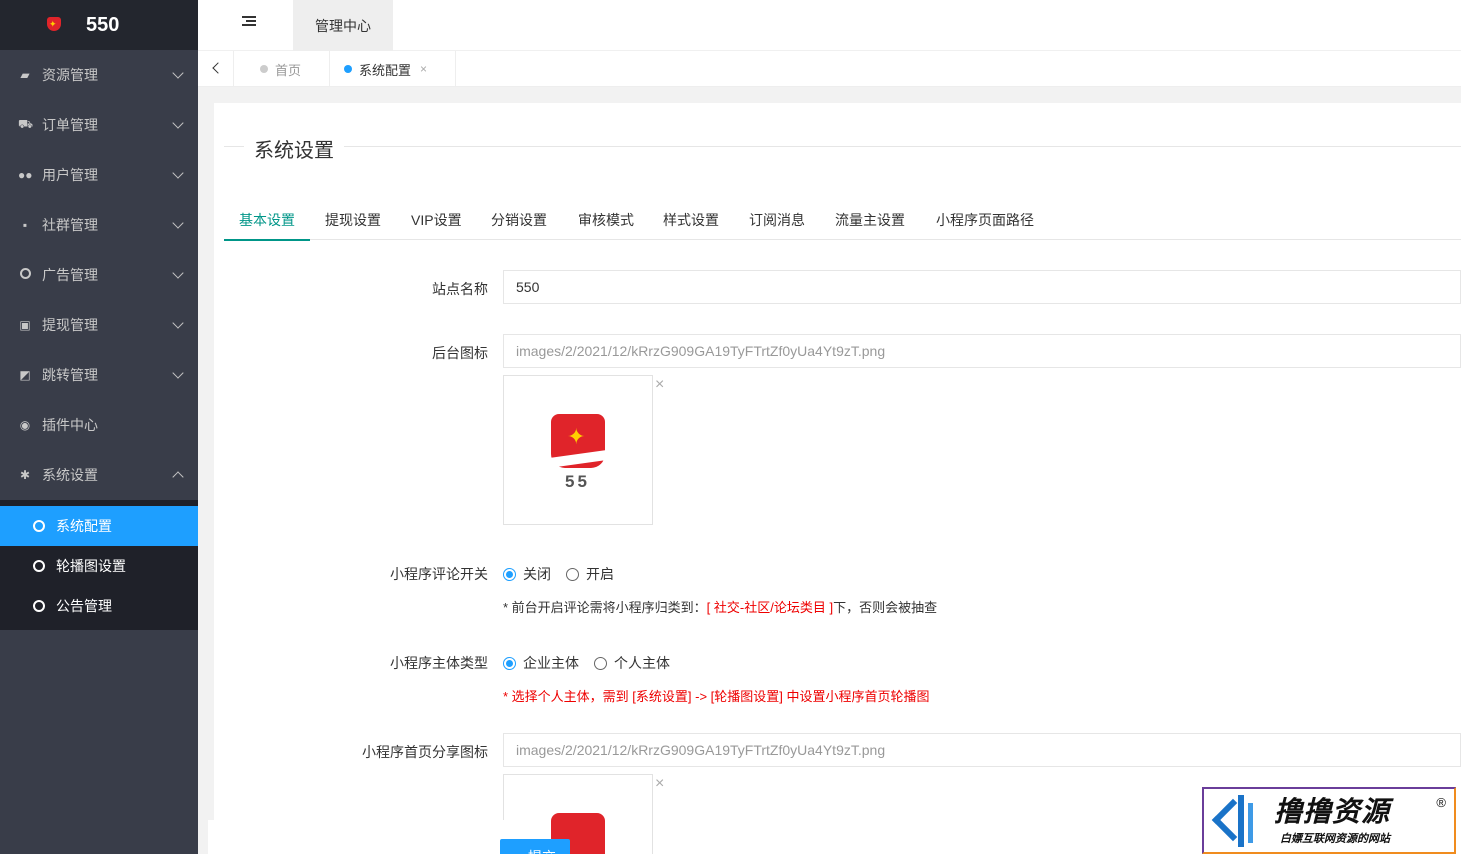  Describe the element at coordinates (519, 224) in the screenshot. I see `tab-distribution: 分销设置` at that location.